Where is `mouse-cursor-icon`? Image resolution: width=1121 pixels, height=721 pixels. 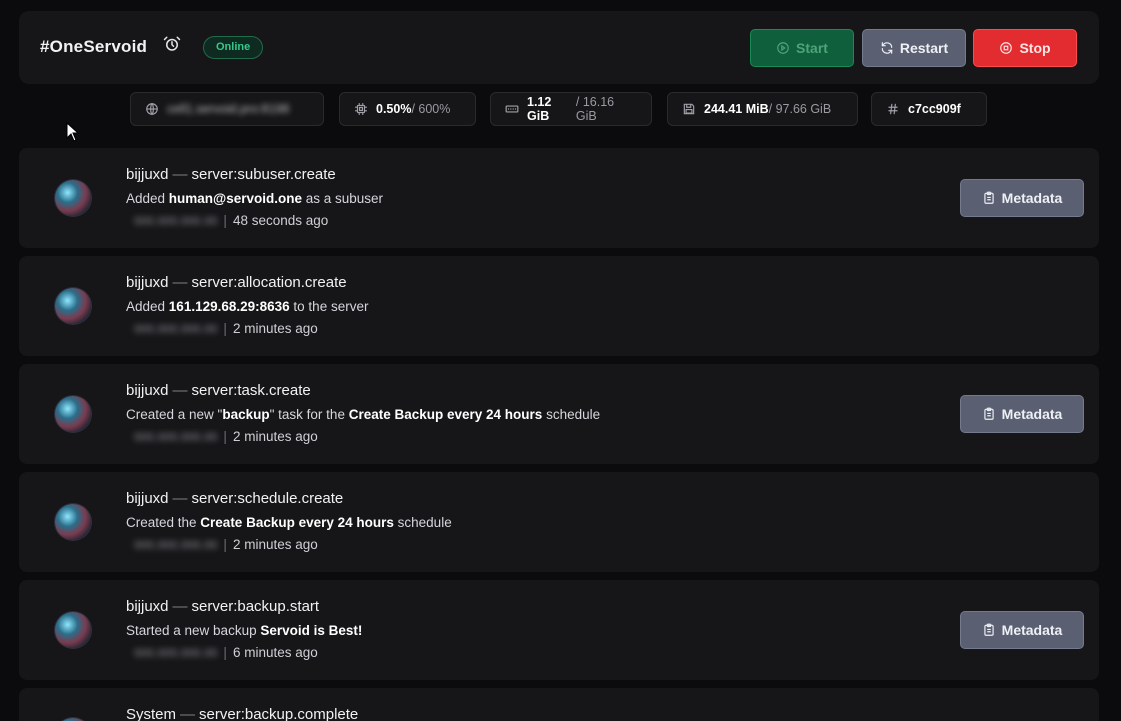 mouse-cursor-icon is located at coordinates (73, 132).